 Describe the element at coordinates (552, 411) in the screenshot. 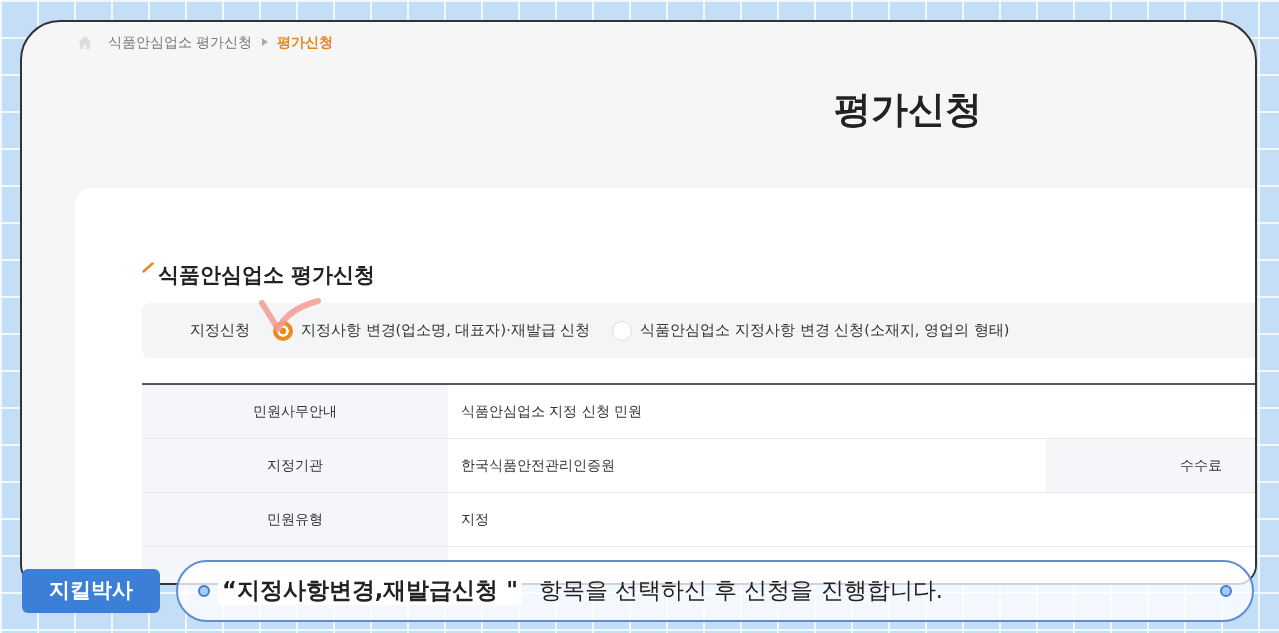

I see `table-cell-text: 식품안심업소 지정 신청 민원` at that location.